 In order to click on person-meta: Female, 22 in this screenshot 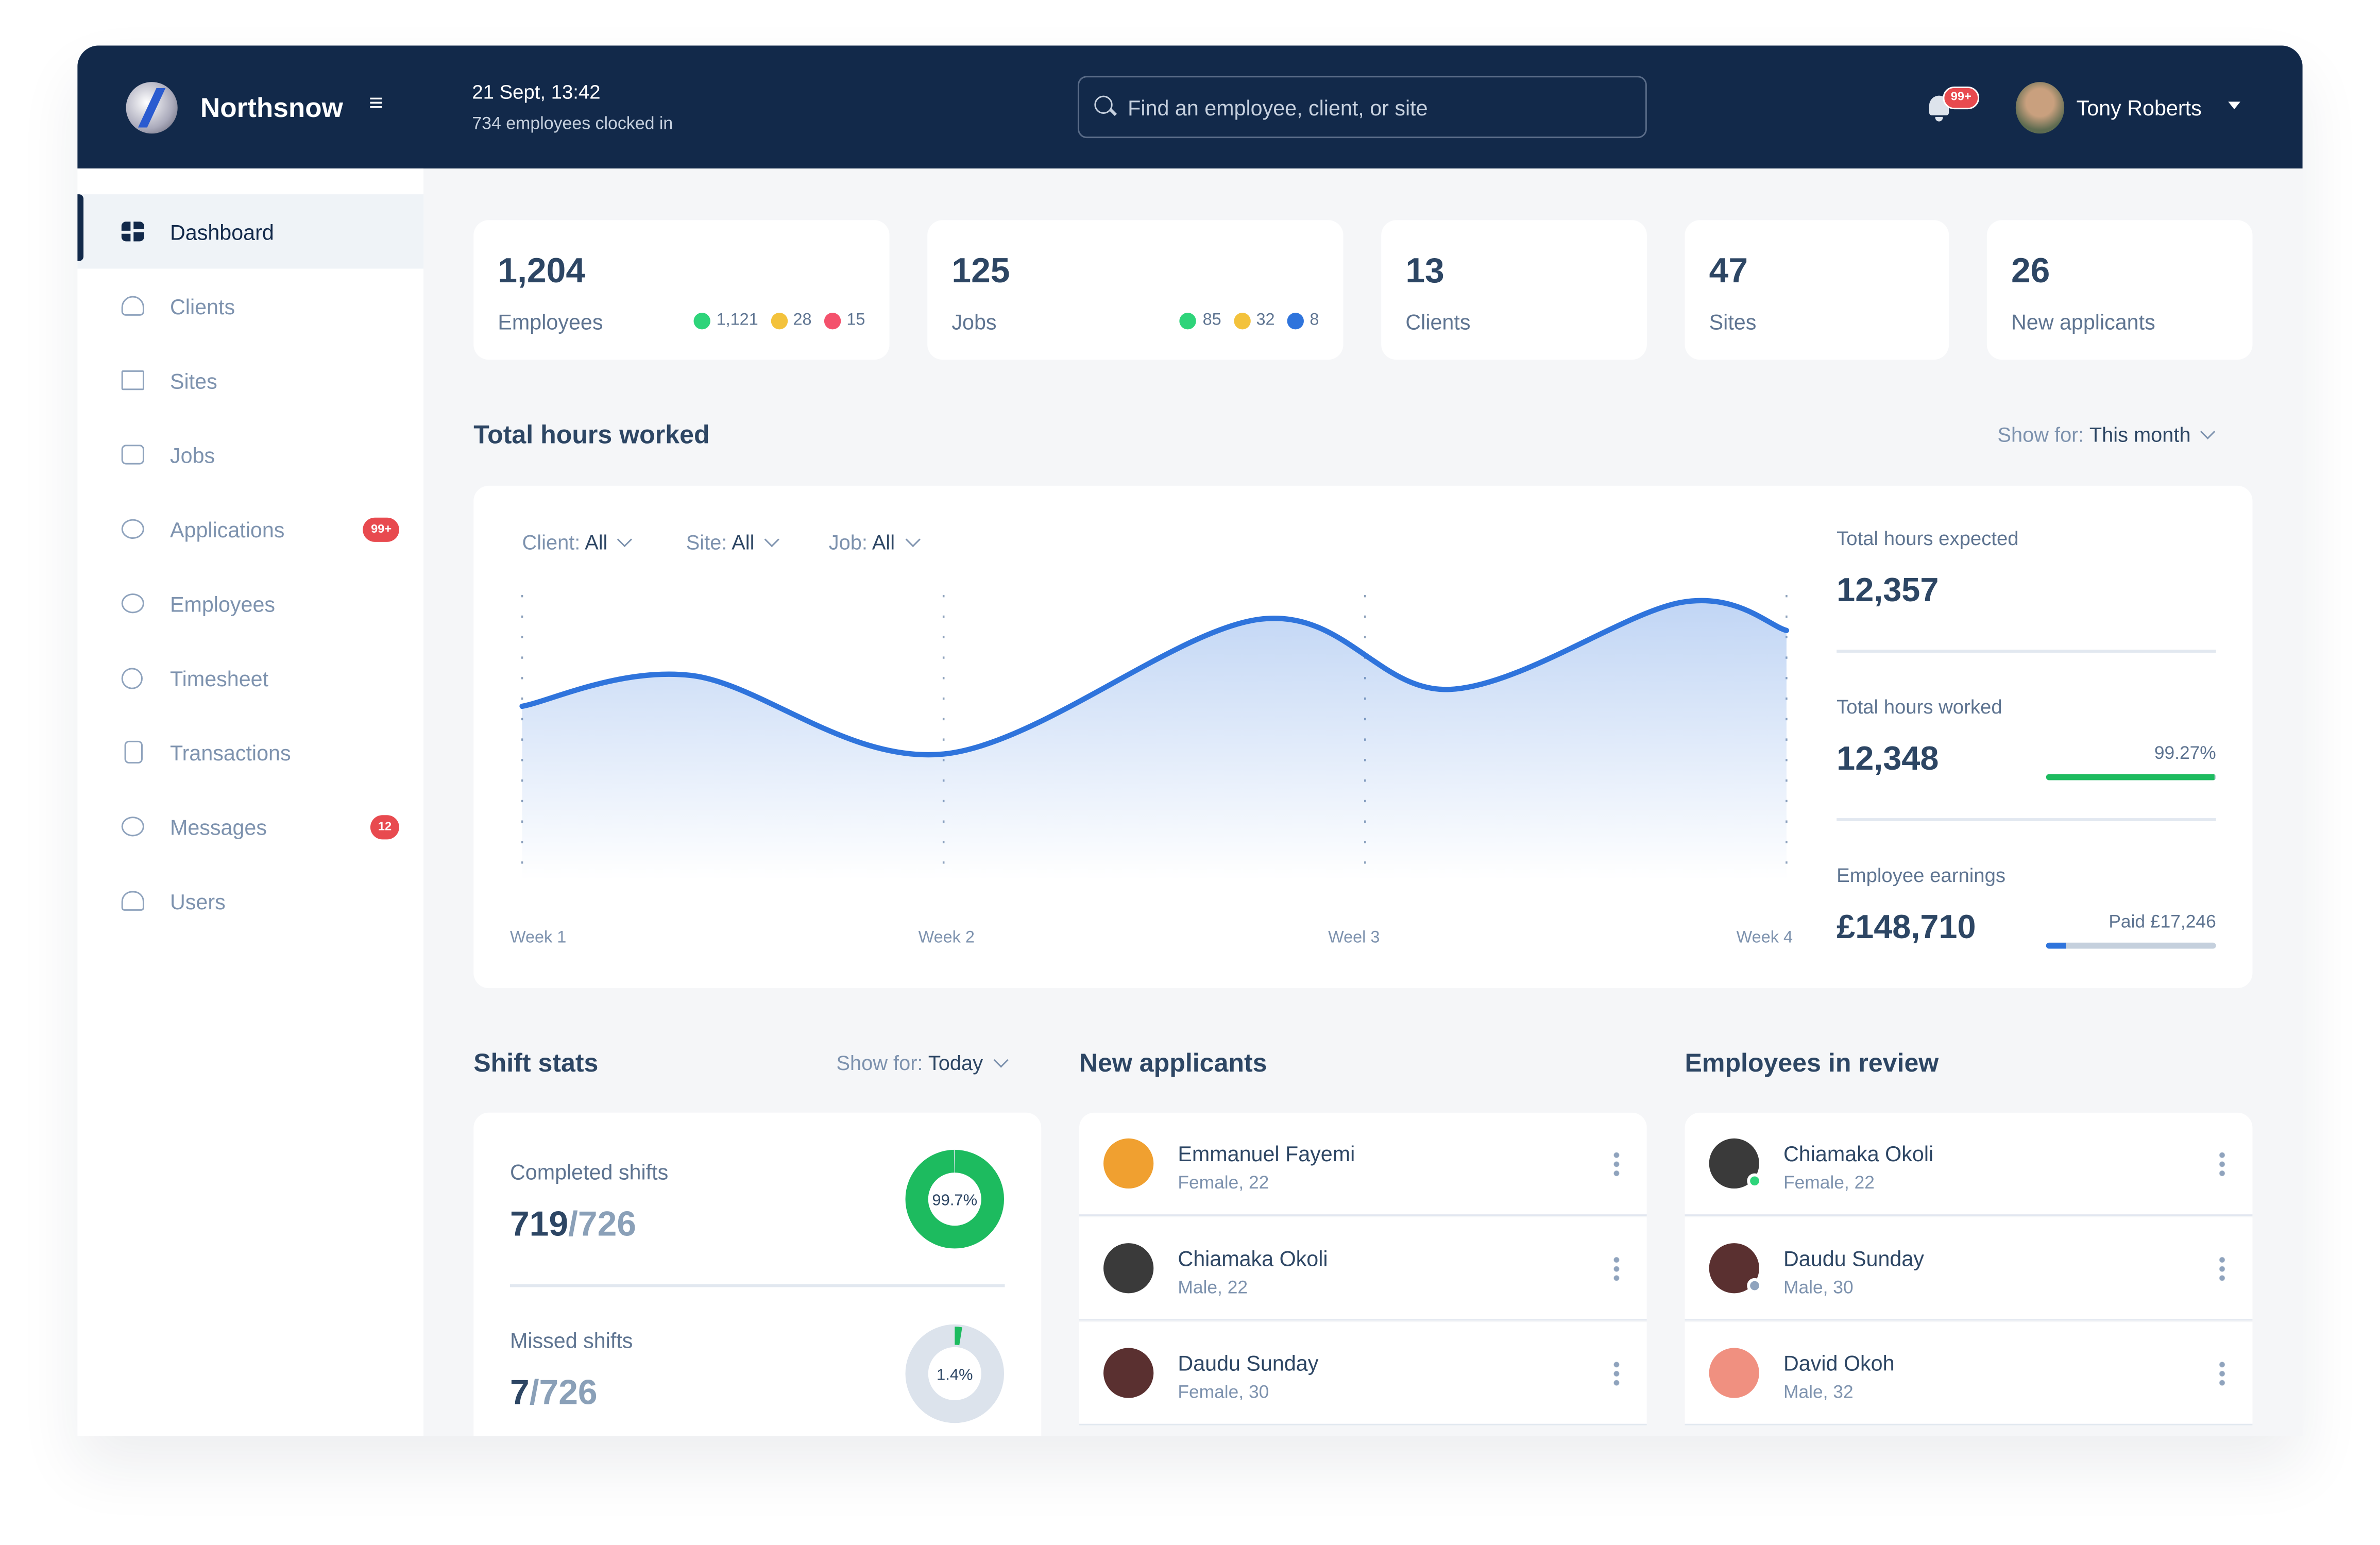, I will do `click(1223, 1182)`.